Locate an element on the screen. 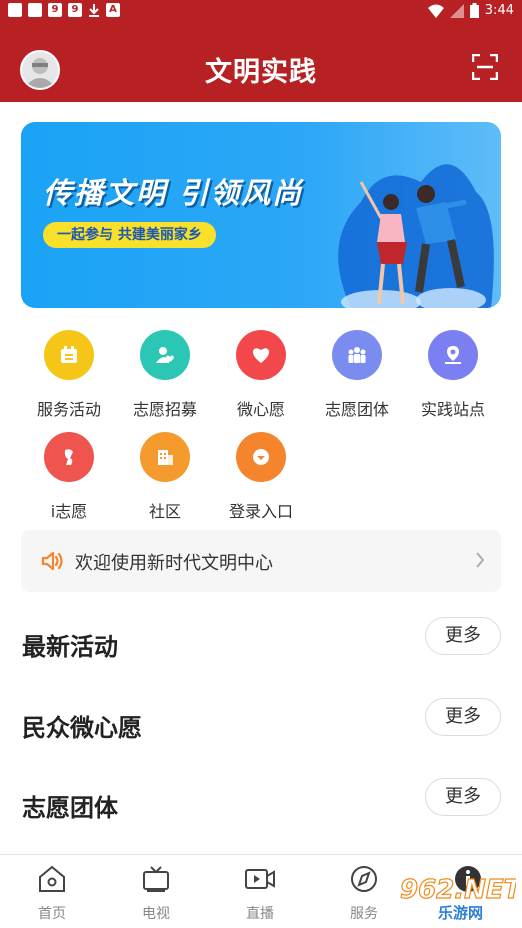 Image resolution: width=522 pixels, height=928 pixels. notice-text: 欢迎使用新时代文明中心 is located at coordinates (174, 563).